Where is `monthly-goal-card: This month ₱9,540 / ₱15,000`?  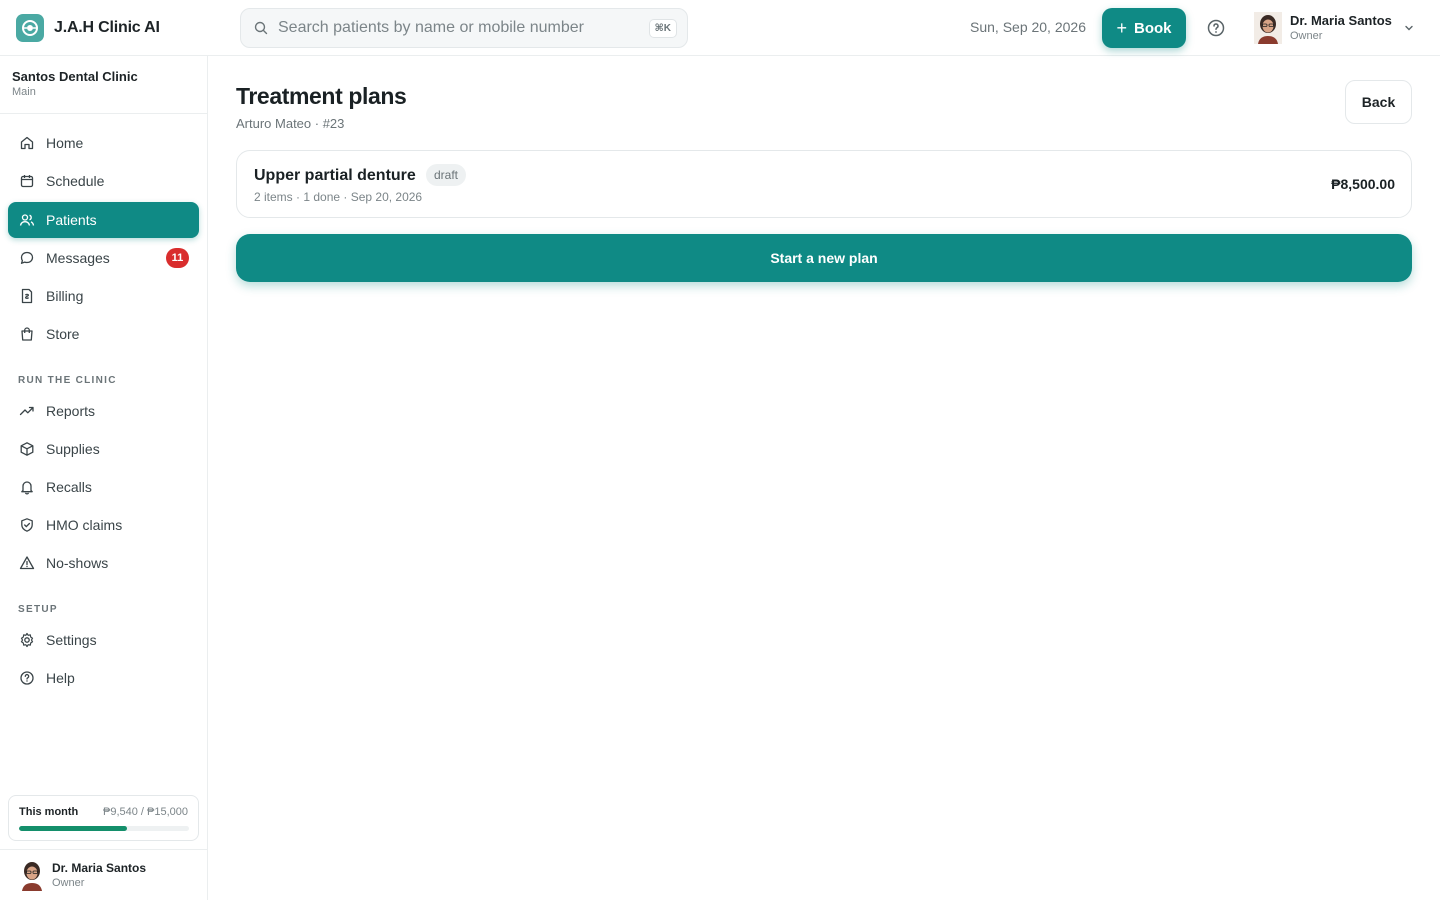 monthly-goal-card: This month ₱9,540 / ₱15,000 is located at coordinates (103, 818).